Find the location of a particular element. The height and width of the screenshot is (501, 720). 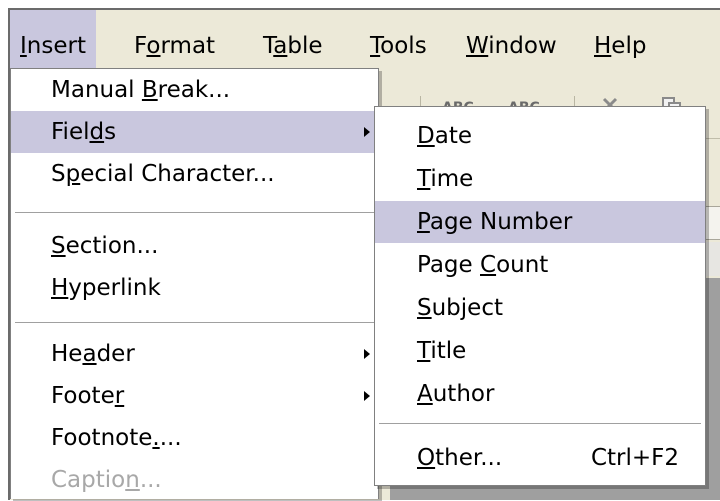

menu-insert-rest: nsert is located at coordinates (56, 46).